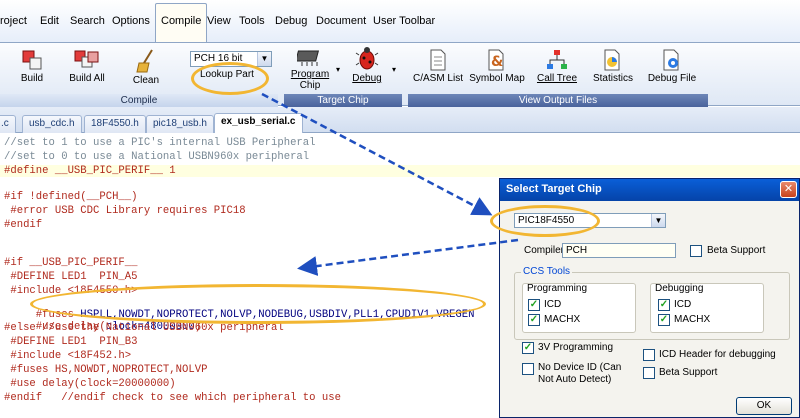 The image size is (800, 418). I want to click on arrow-lookup-to-chip, so click(377, 154).